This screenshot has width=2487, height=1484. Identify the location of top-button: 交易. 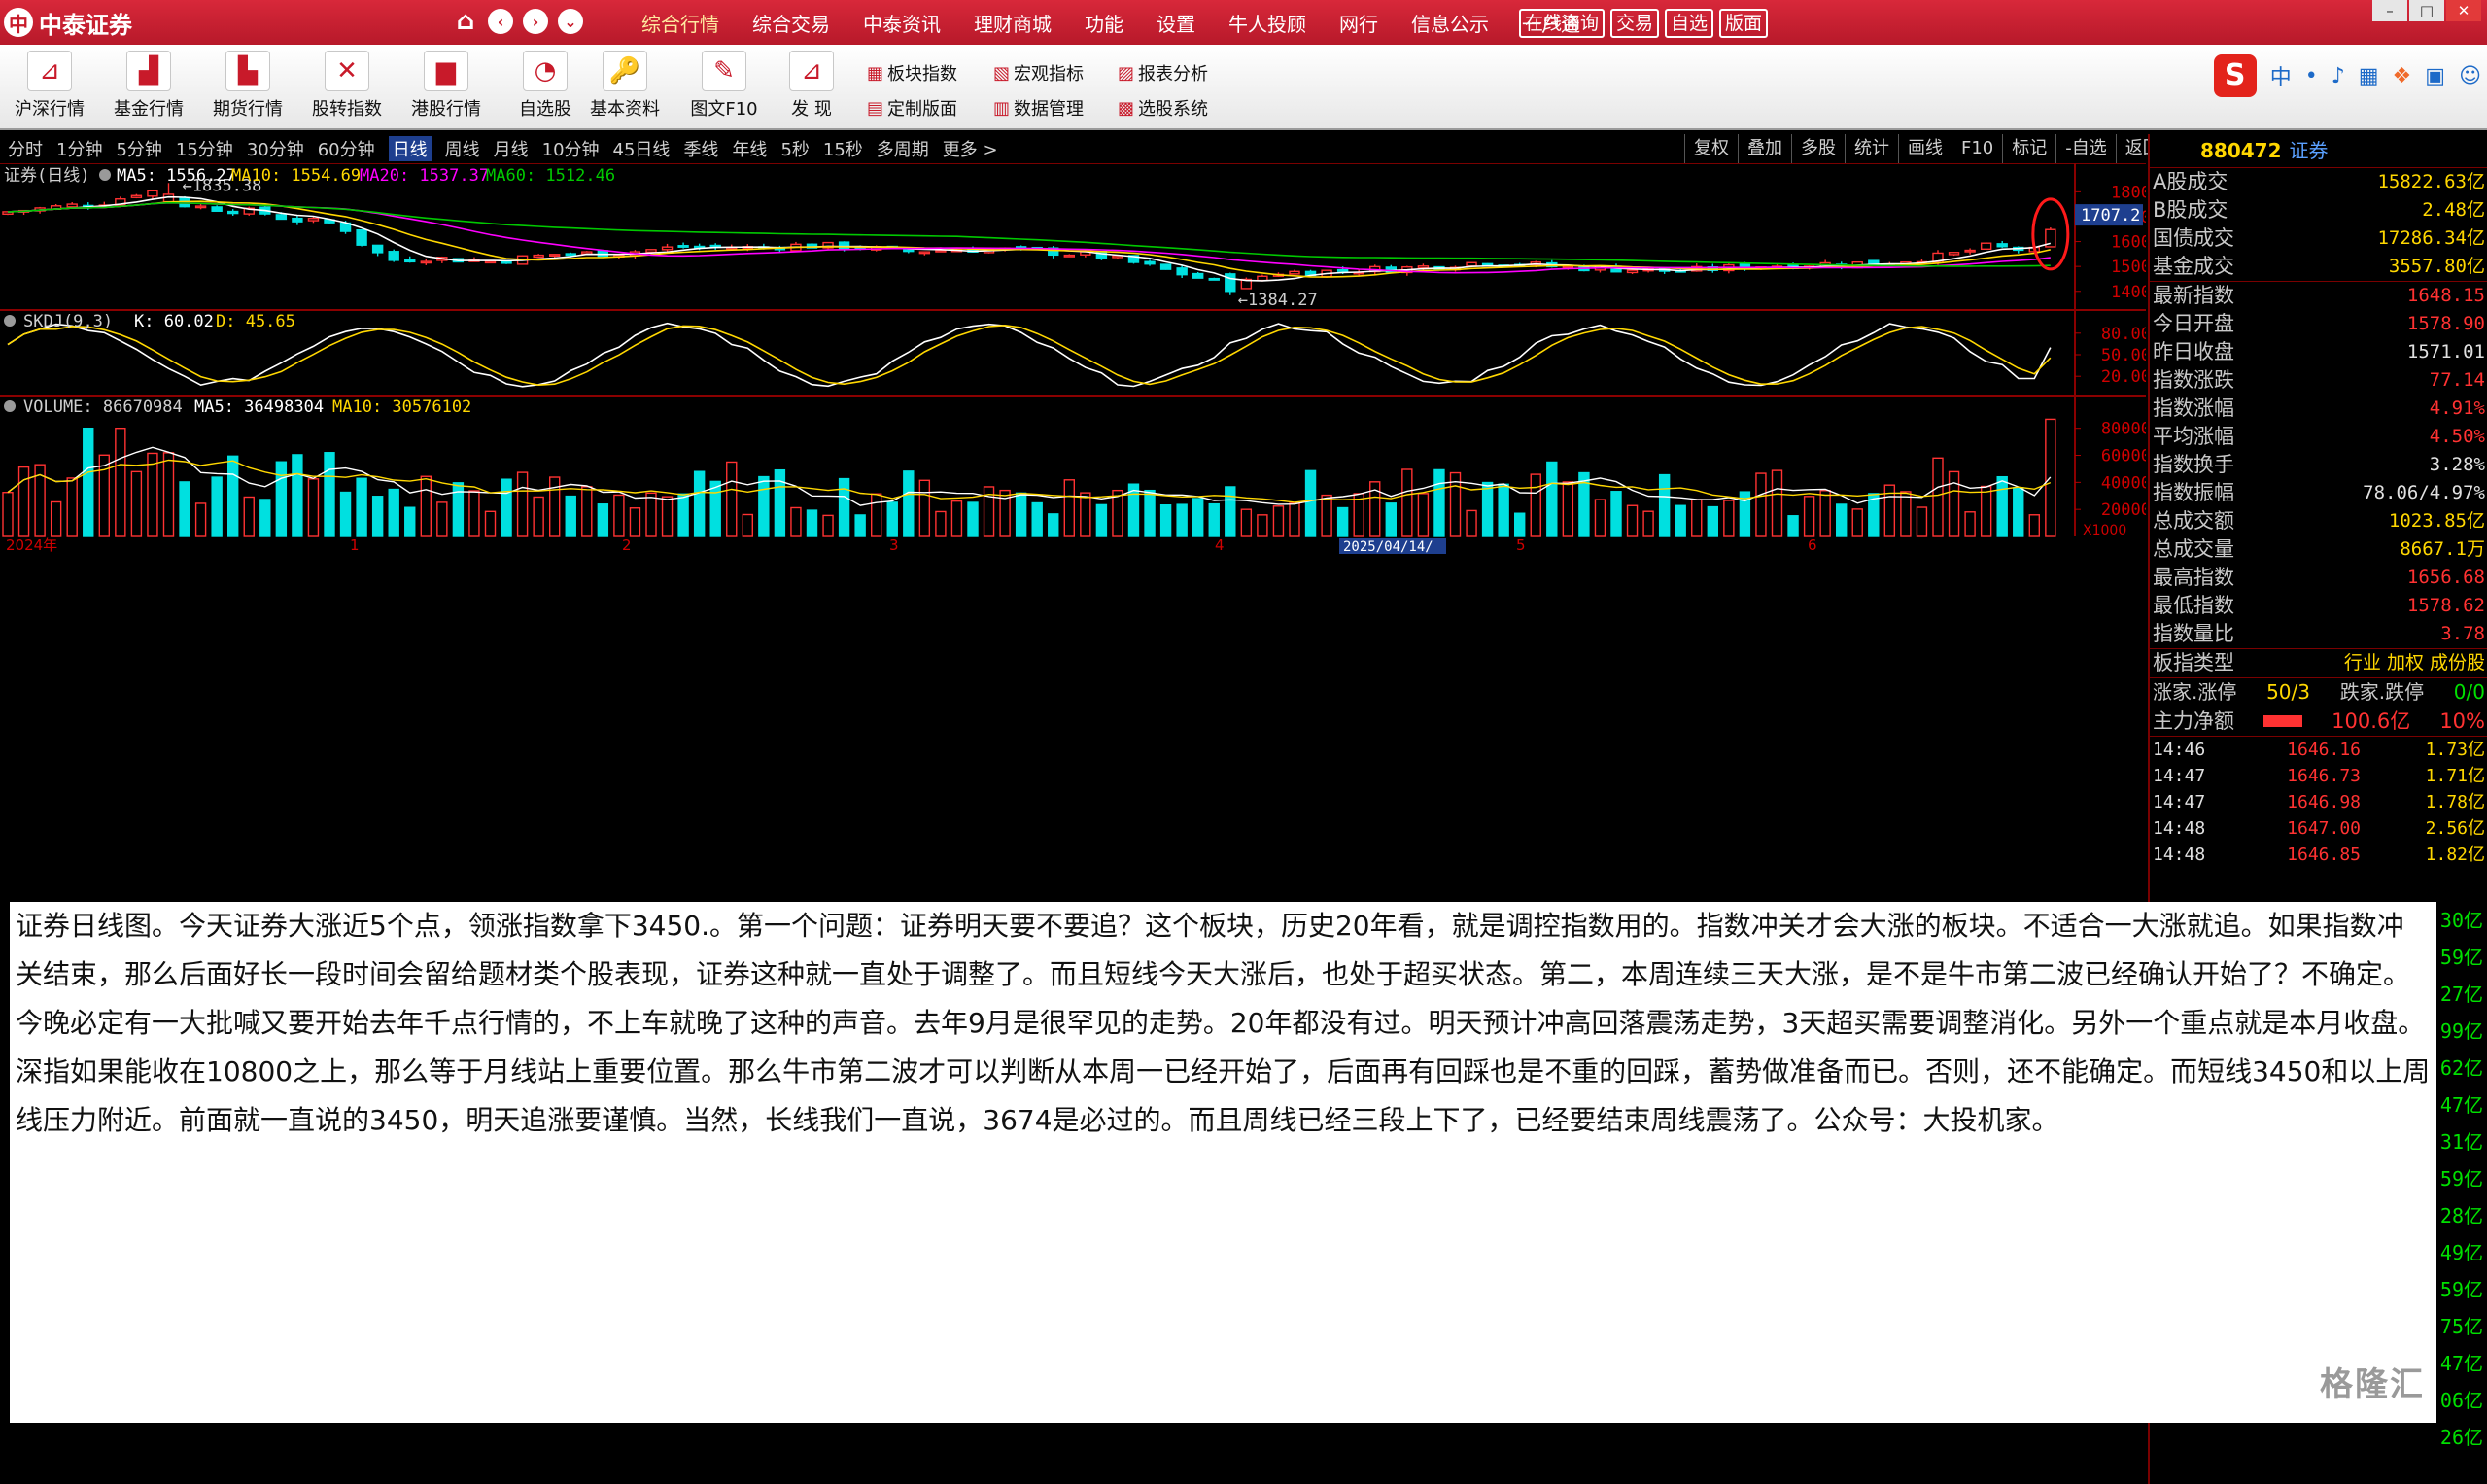
(1635, 23).